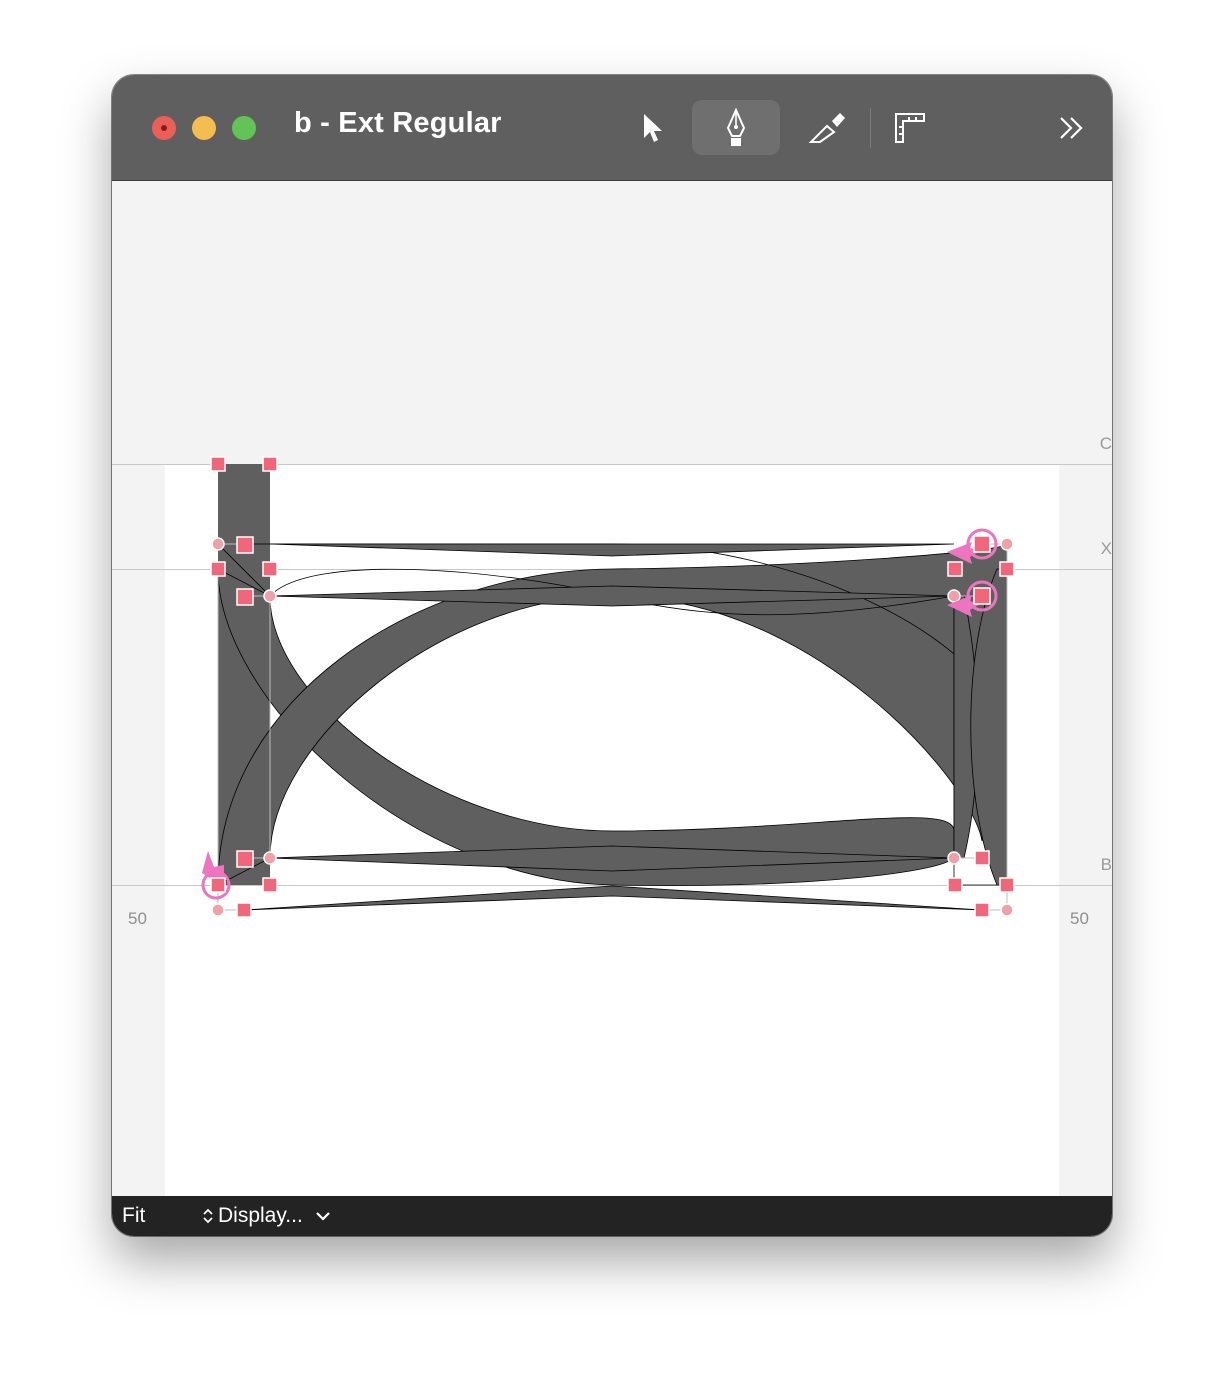 The height and width of the screenshot is (1384, 1224). Describe the element at coordinates (244, 128) in the screenshot. I see `zoom-window-button` at that location.